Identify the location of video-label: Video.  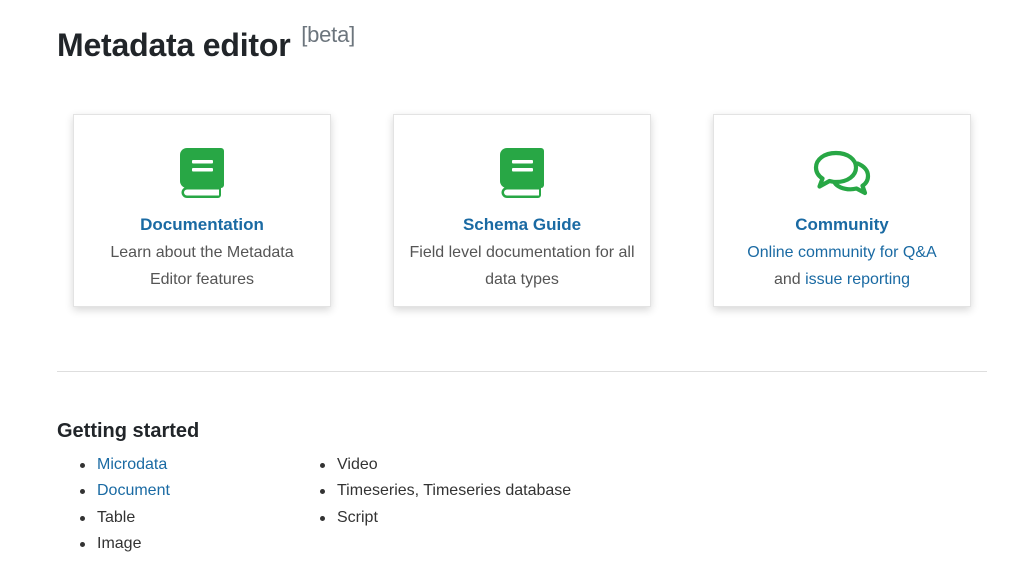
(357, 464).